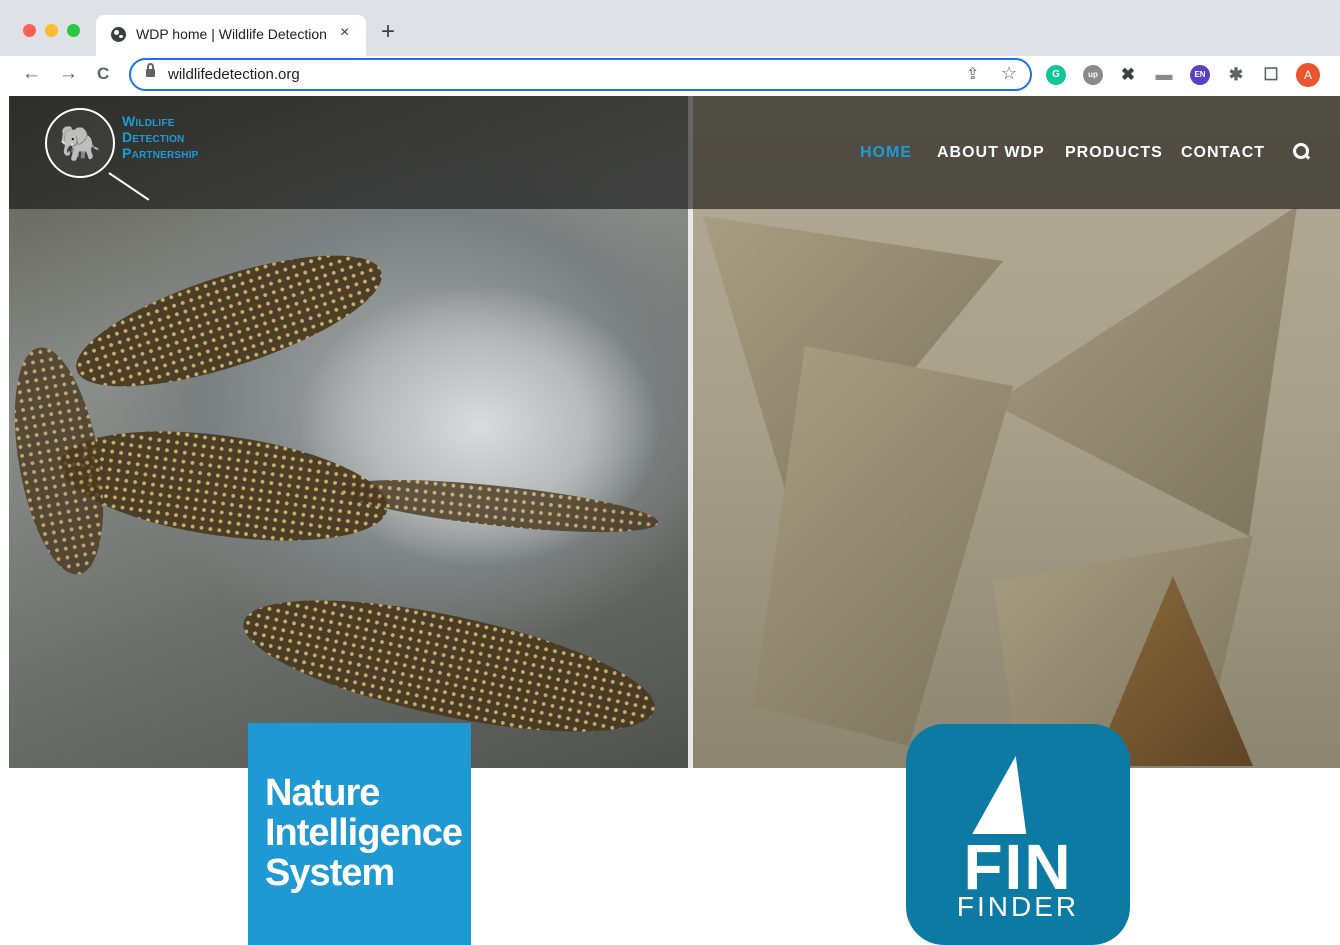  I want to click on fin-finder-sub: FINDER, so click(1018, 906).